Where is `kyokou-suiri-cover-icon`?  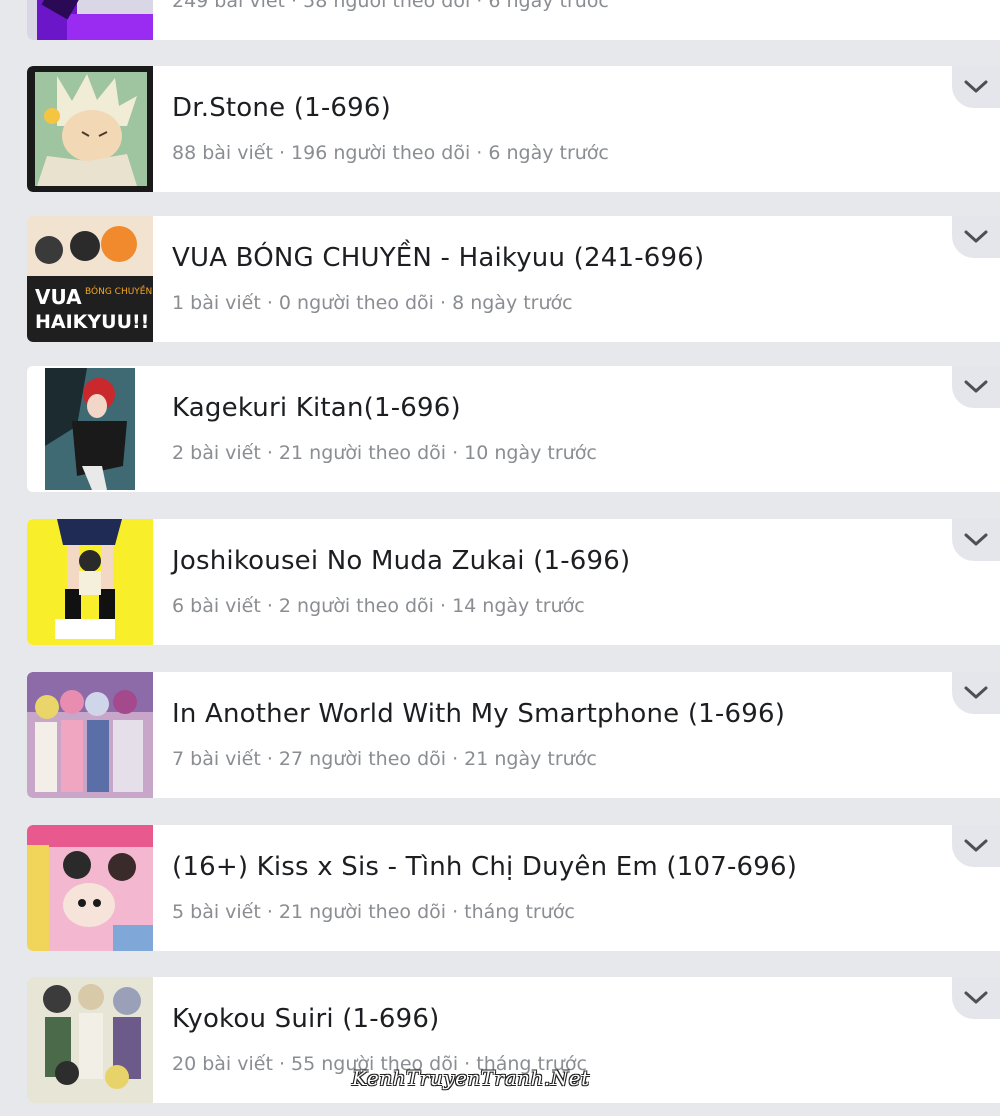 kyokou-suiri-cover-icon is located at coordinates (90, 1040).